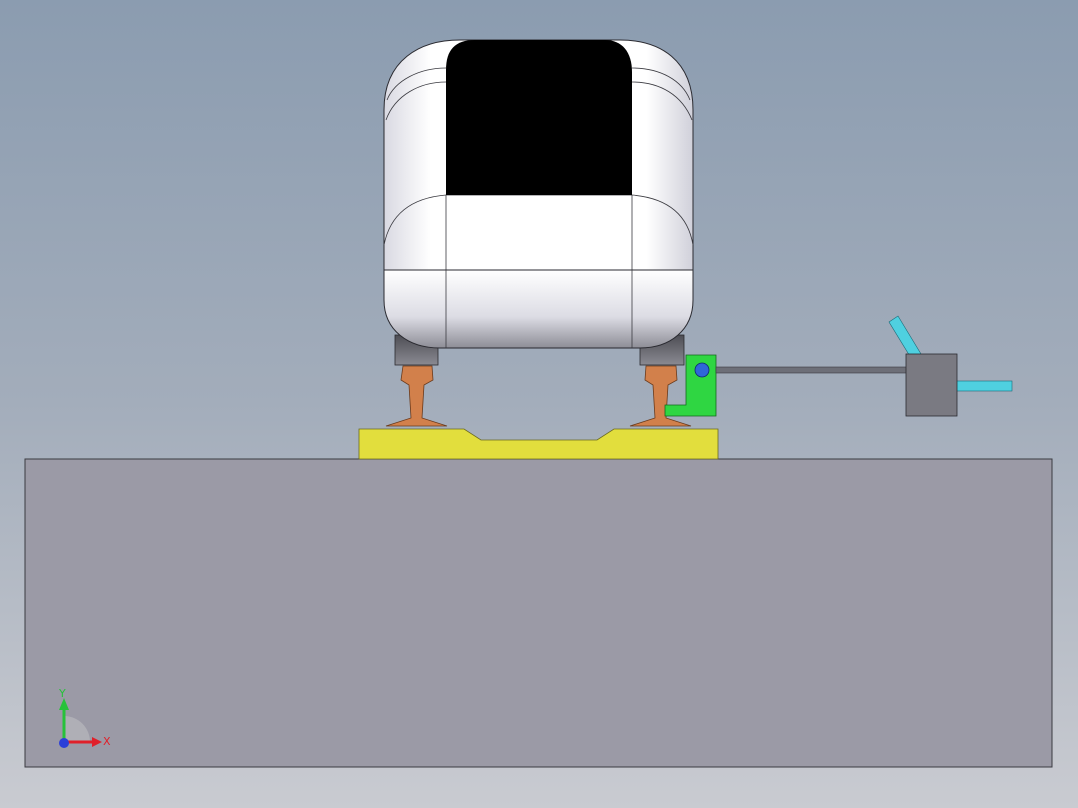 The height and width of the screenshot is (808, 1078). I want to click on left-rail, so click(416, 396).